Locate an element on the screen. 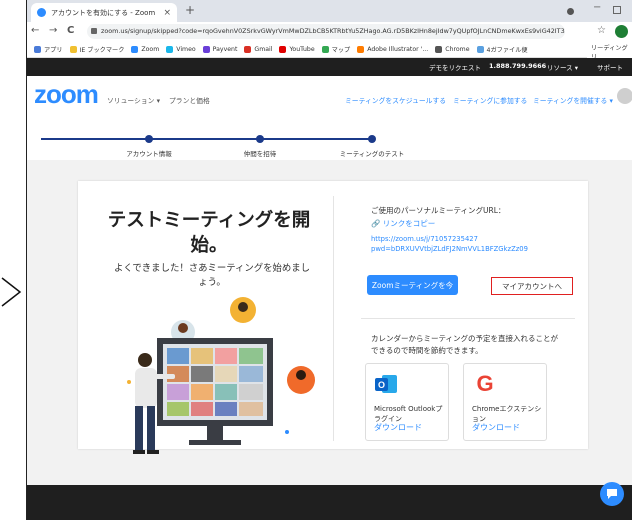 The width and height of the screenshot is (632, 520). progress-step-label: 仲間を招待 is located at coordinates (260, 154).